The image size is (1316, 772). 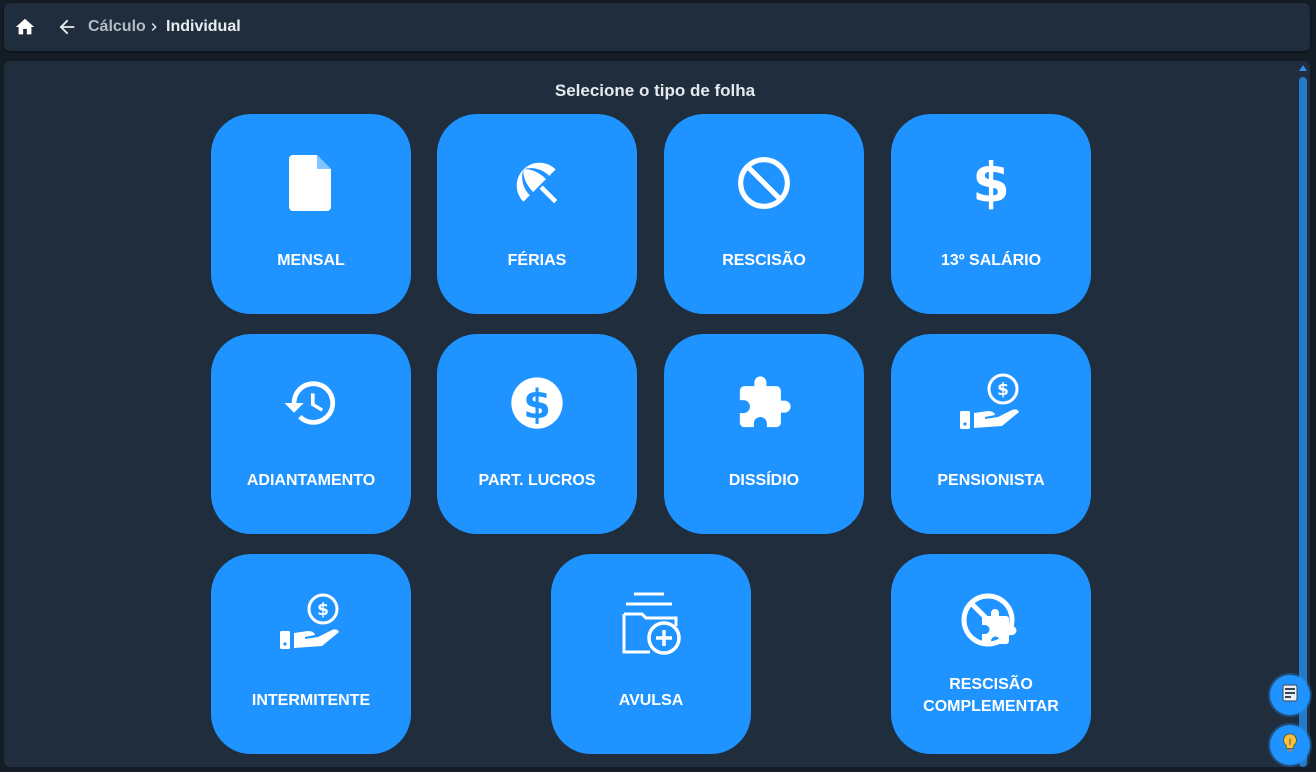 What do you see at coordinates (764, 403) in the screenshot?
I see `puzzle-icon` at bounding box center [764, 403].